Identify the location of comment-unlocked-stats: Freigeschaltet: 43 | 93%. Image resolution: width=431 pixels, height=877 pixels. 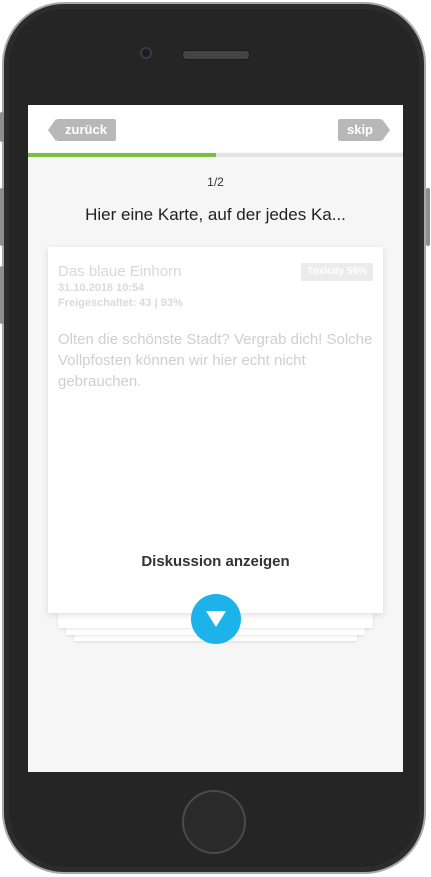
(120, 303).